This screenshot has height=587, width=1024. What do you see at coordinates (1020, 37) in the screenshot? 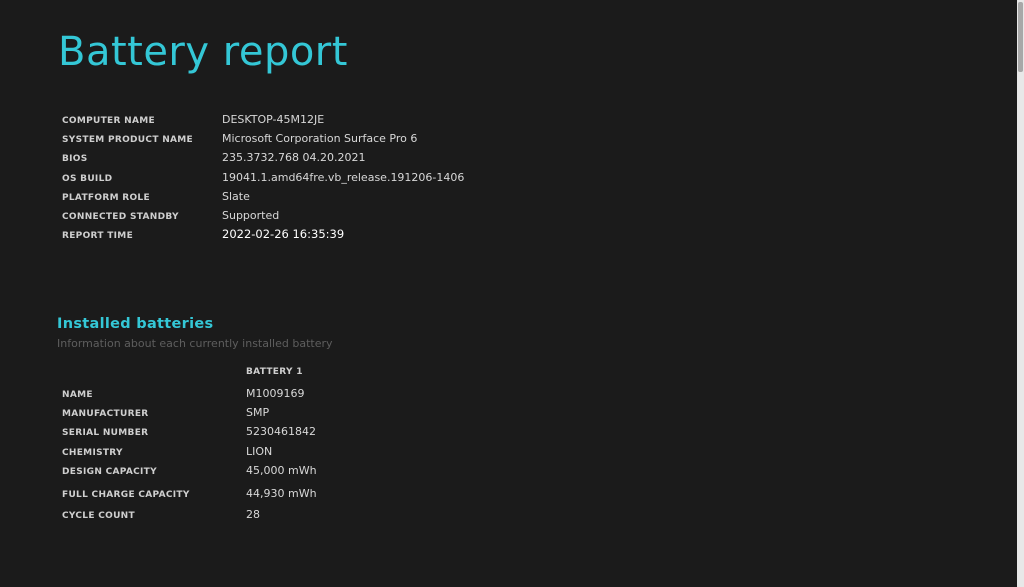
I see `scrollbar-thumb` at bounding box center [1020, 37].